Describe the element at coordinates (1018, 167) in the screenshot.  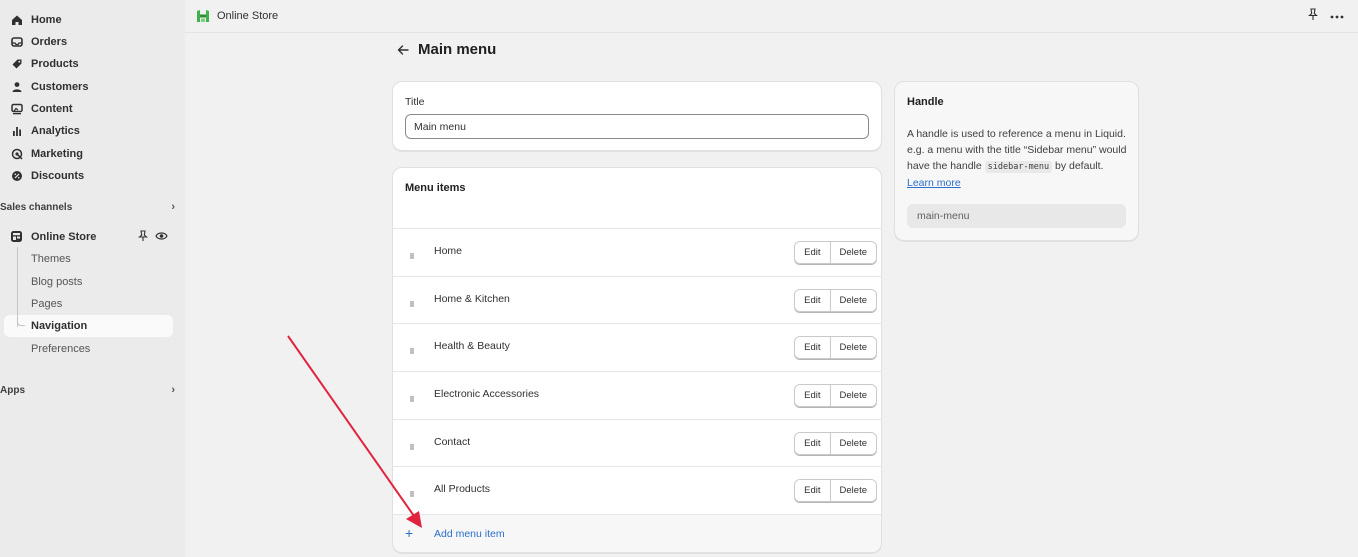
I see `handle-code-sample: sidebar-menu` at that location.